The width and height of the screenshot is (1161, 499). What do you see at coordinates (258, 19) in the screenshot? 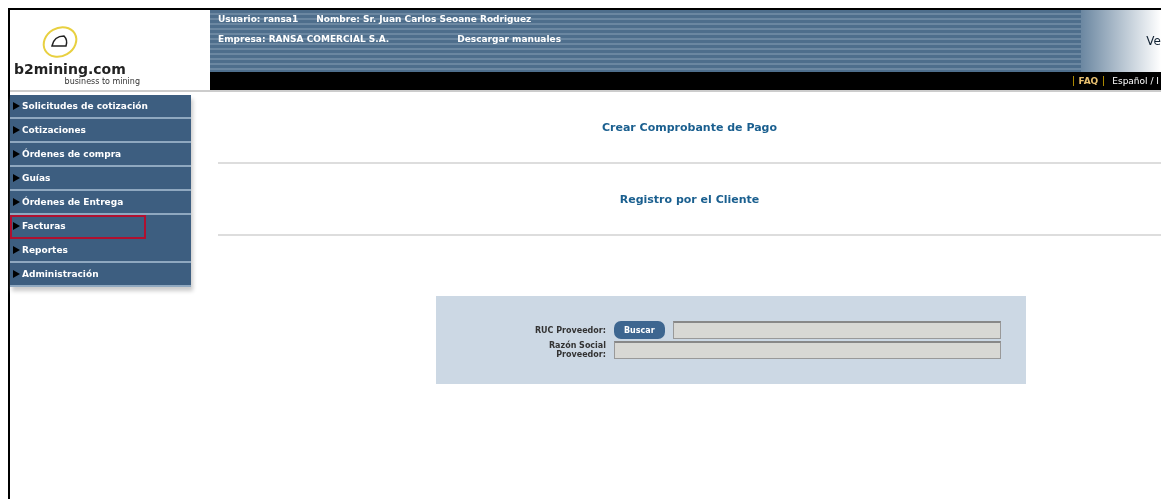
I see `user-info: Usuario: ransa1` at bounding box center [258, 19].